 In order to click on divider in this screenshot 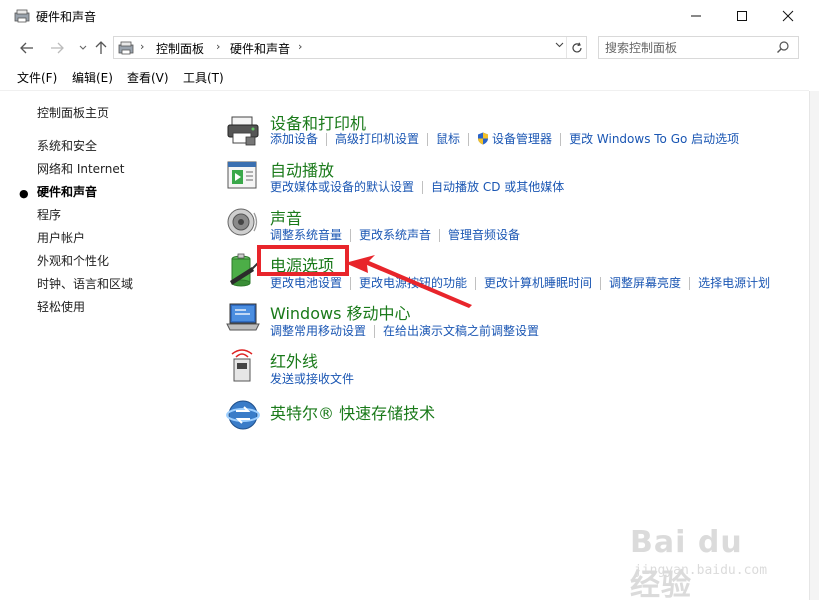, I will do `click(404, 90)`.